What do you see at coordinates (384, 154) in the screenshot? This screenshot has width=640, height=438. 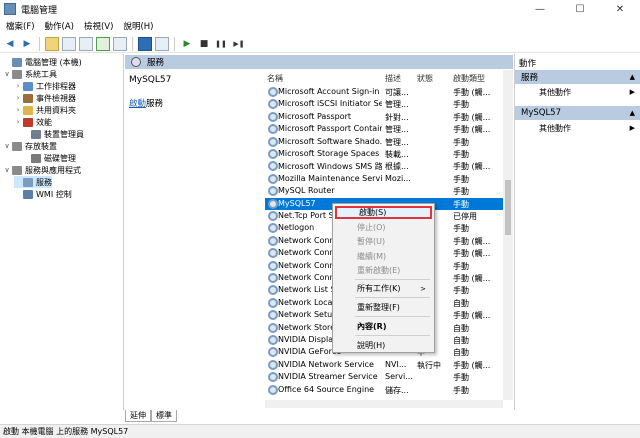 I see `service-row: Microsoft Storage Spaces S...裝載... 手動` at bounding box center [384, 154].